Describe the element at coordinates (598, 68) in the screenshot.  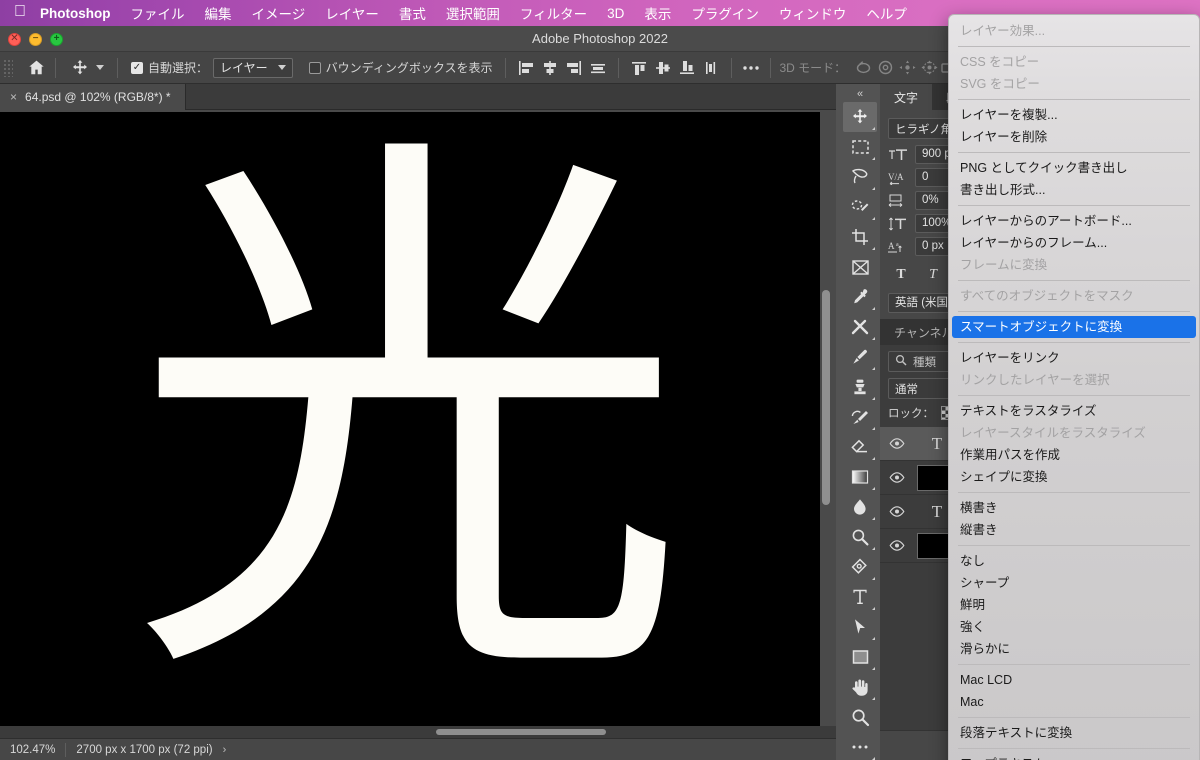
I see `distribute-horizontal-icon` at that location.